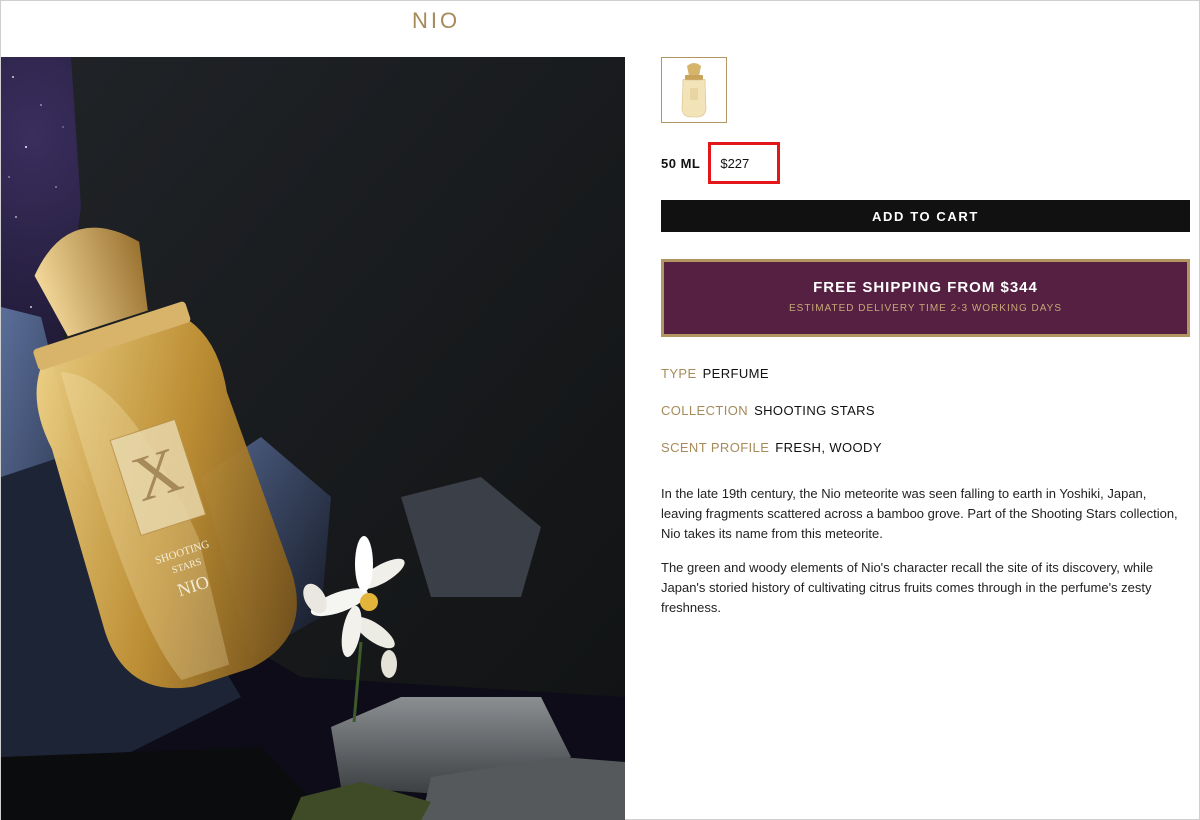 This screenshot has height=820, width=1200. Describe the element at coordinates (925, 308) in the screenshot. I see `shipping-subtitle: ESTIMATED DELIVERY TIME 2-3 WORKING DAYS` at that location.